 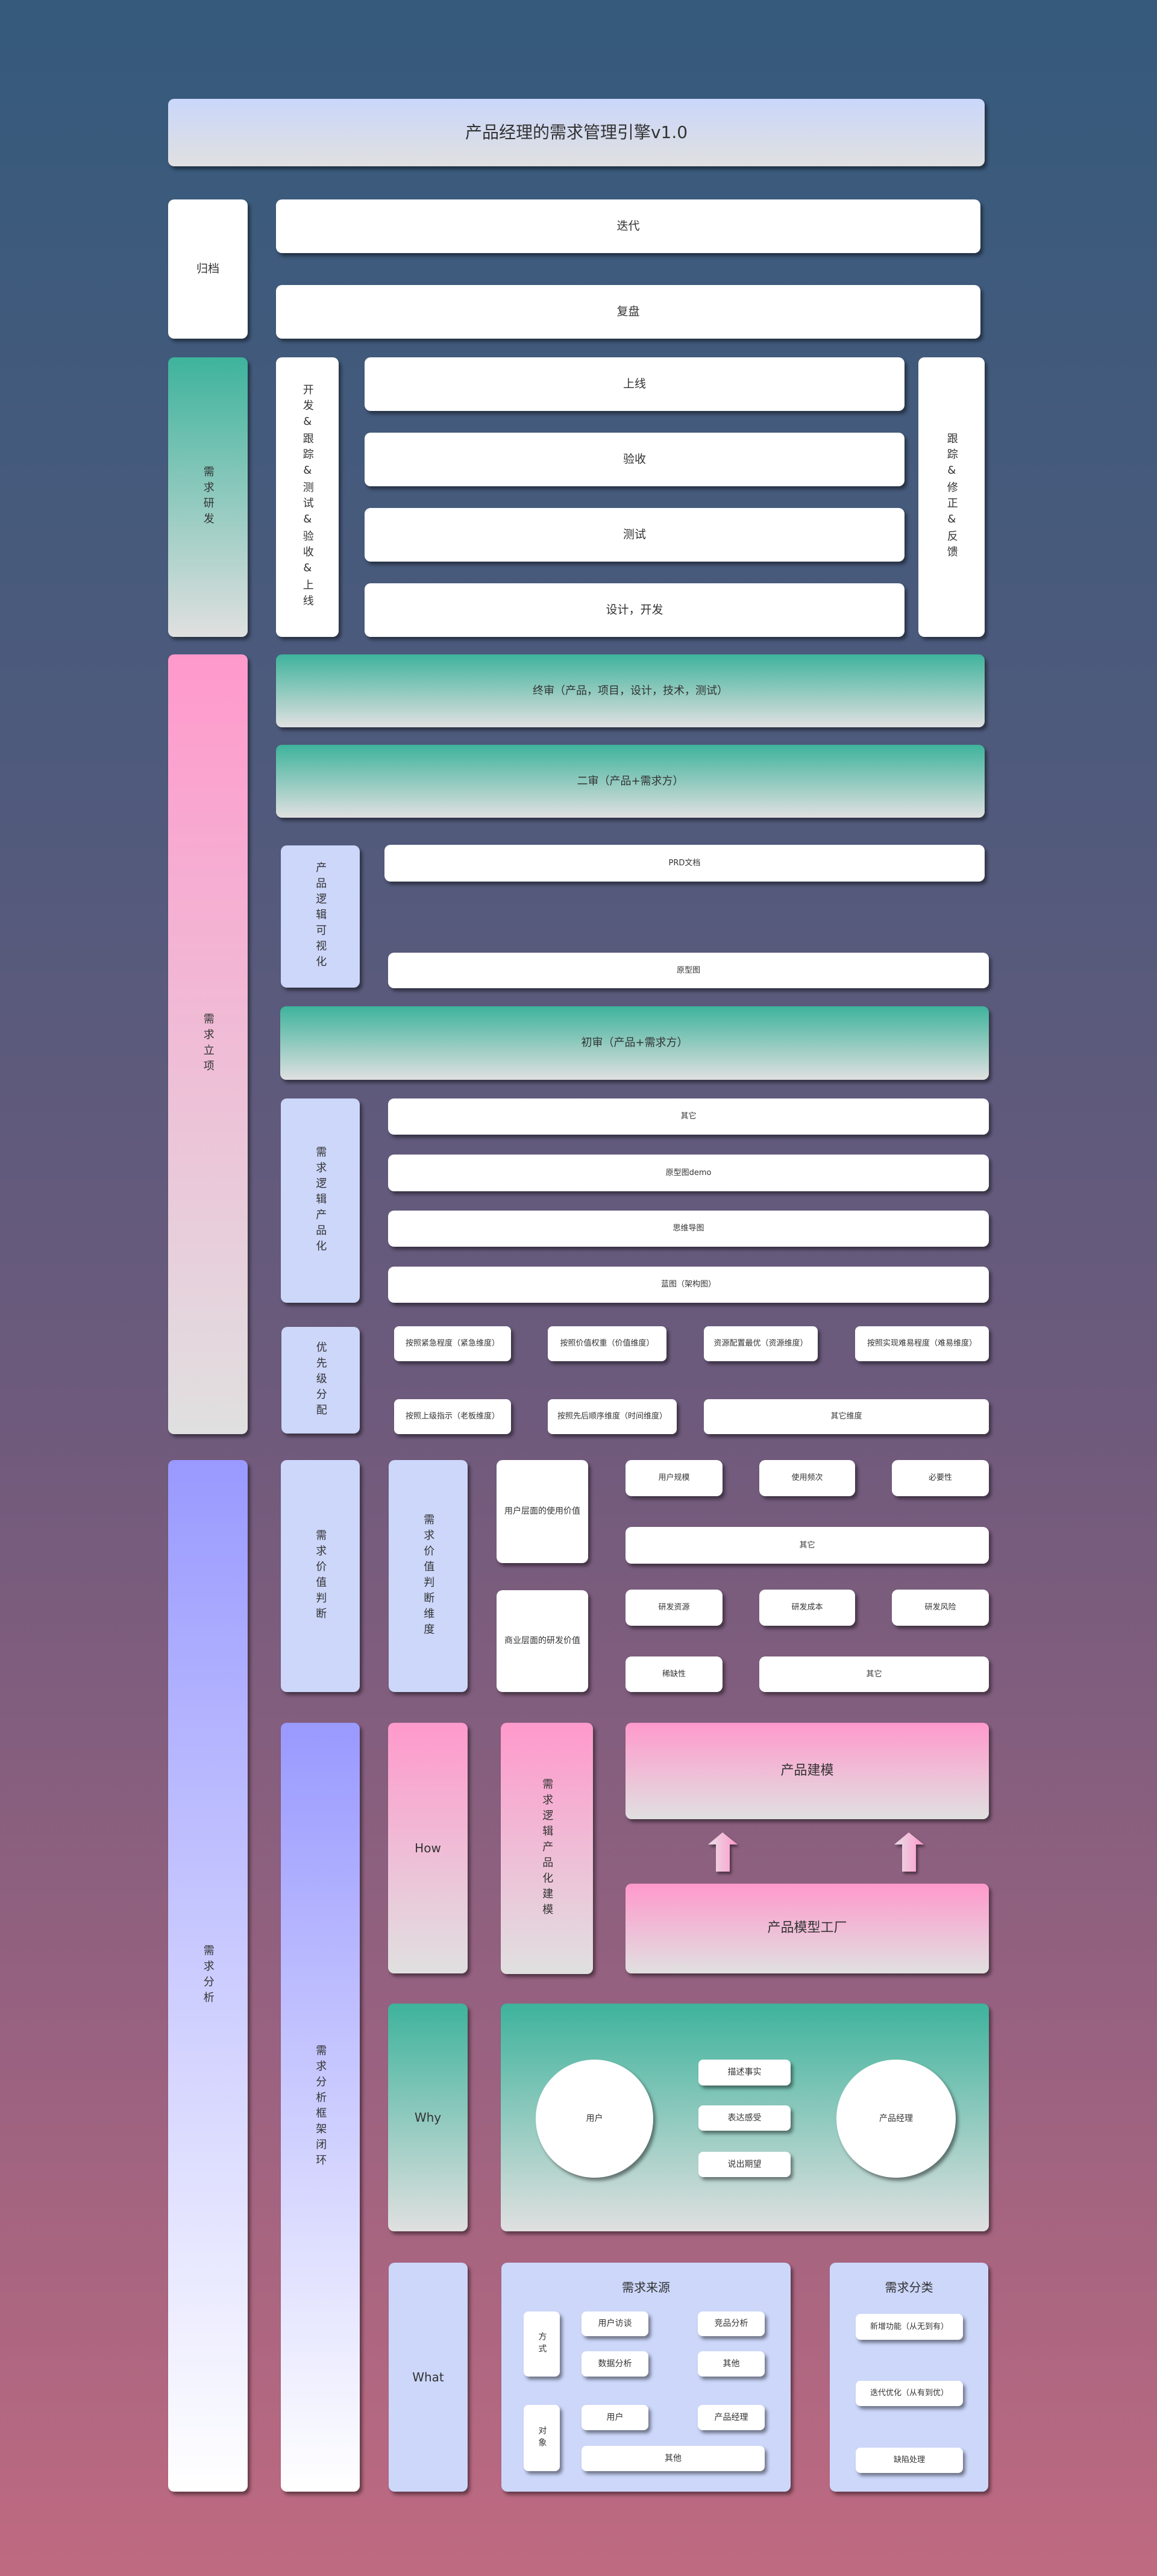 I want to click on priority-item-label: 按照实现难易程度（难易维度）, so click(x=922, y=1344).